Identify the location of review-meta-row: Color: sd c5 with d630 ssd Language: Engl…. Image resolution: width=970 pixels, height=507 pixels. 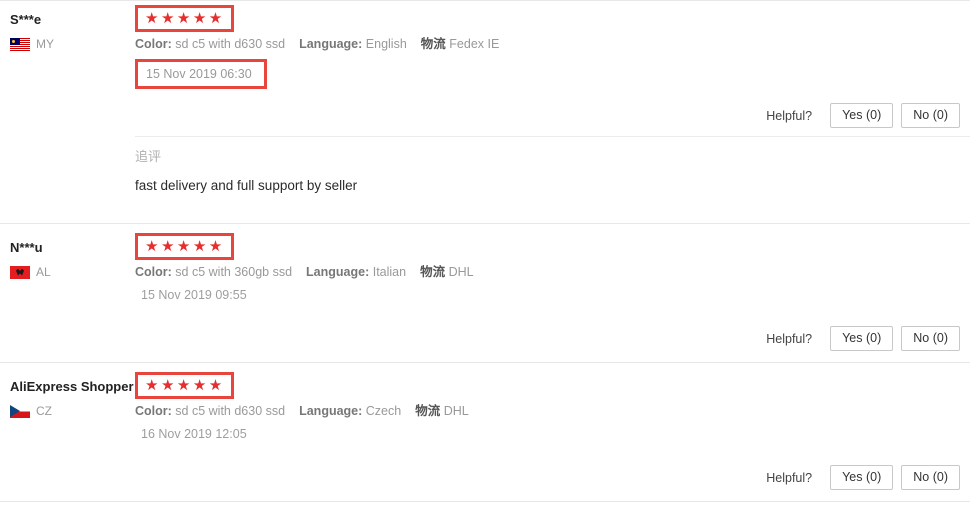
(552, 44).